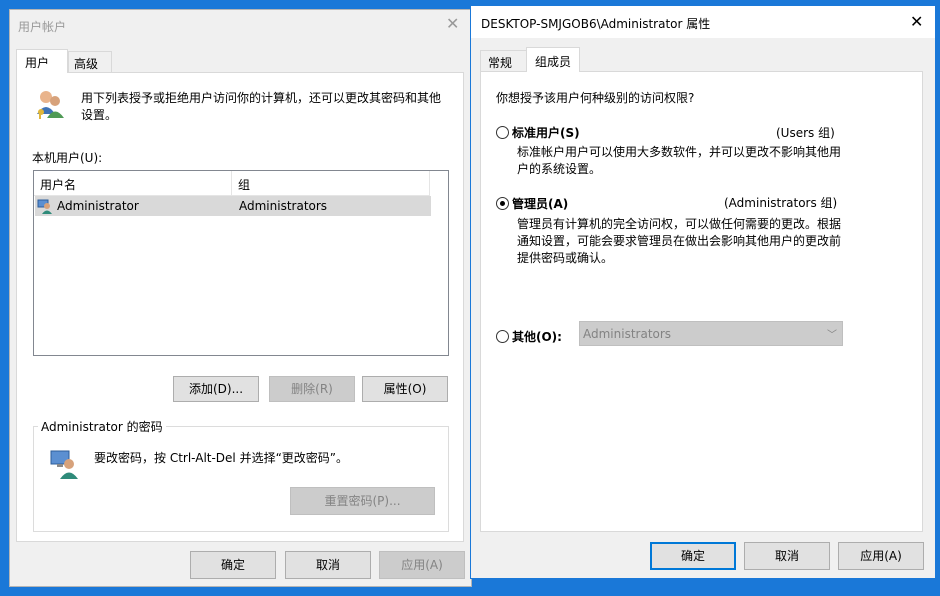 This screenshot has width=940, height=596. I want to click on standard-user-description: 标准帐户用户可以使用大多数软件，并可以更改不影响其他用户的系统设置。, so click(679, 160).